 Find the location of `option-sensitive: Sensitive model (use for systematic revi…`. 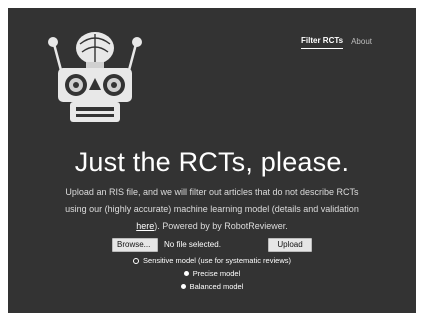

option-sensitive: Sensitive model (use for systematic revi… is located at coordinates (212, 260).